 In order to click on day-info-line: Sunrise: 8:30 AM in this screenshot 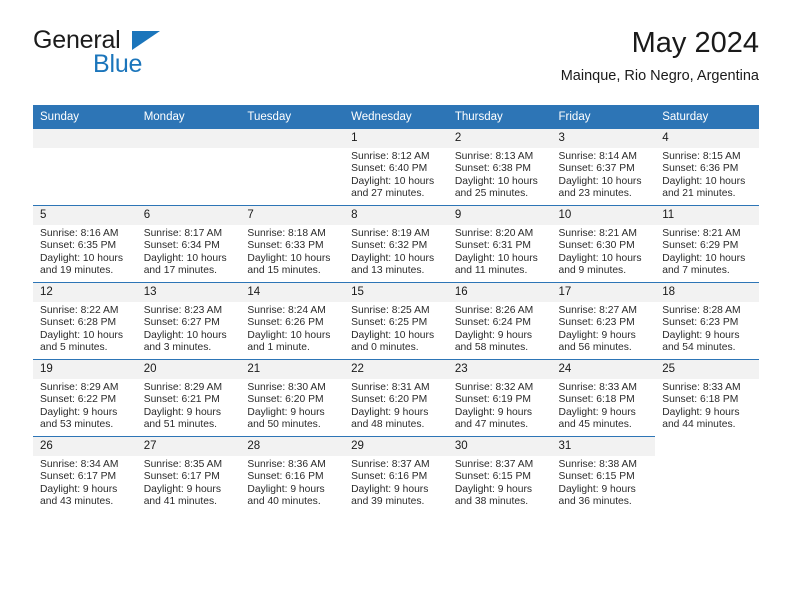, I will do `click(286, 387)`.